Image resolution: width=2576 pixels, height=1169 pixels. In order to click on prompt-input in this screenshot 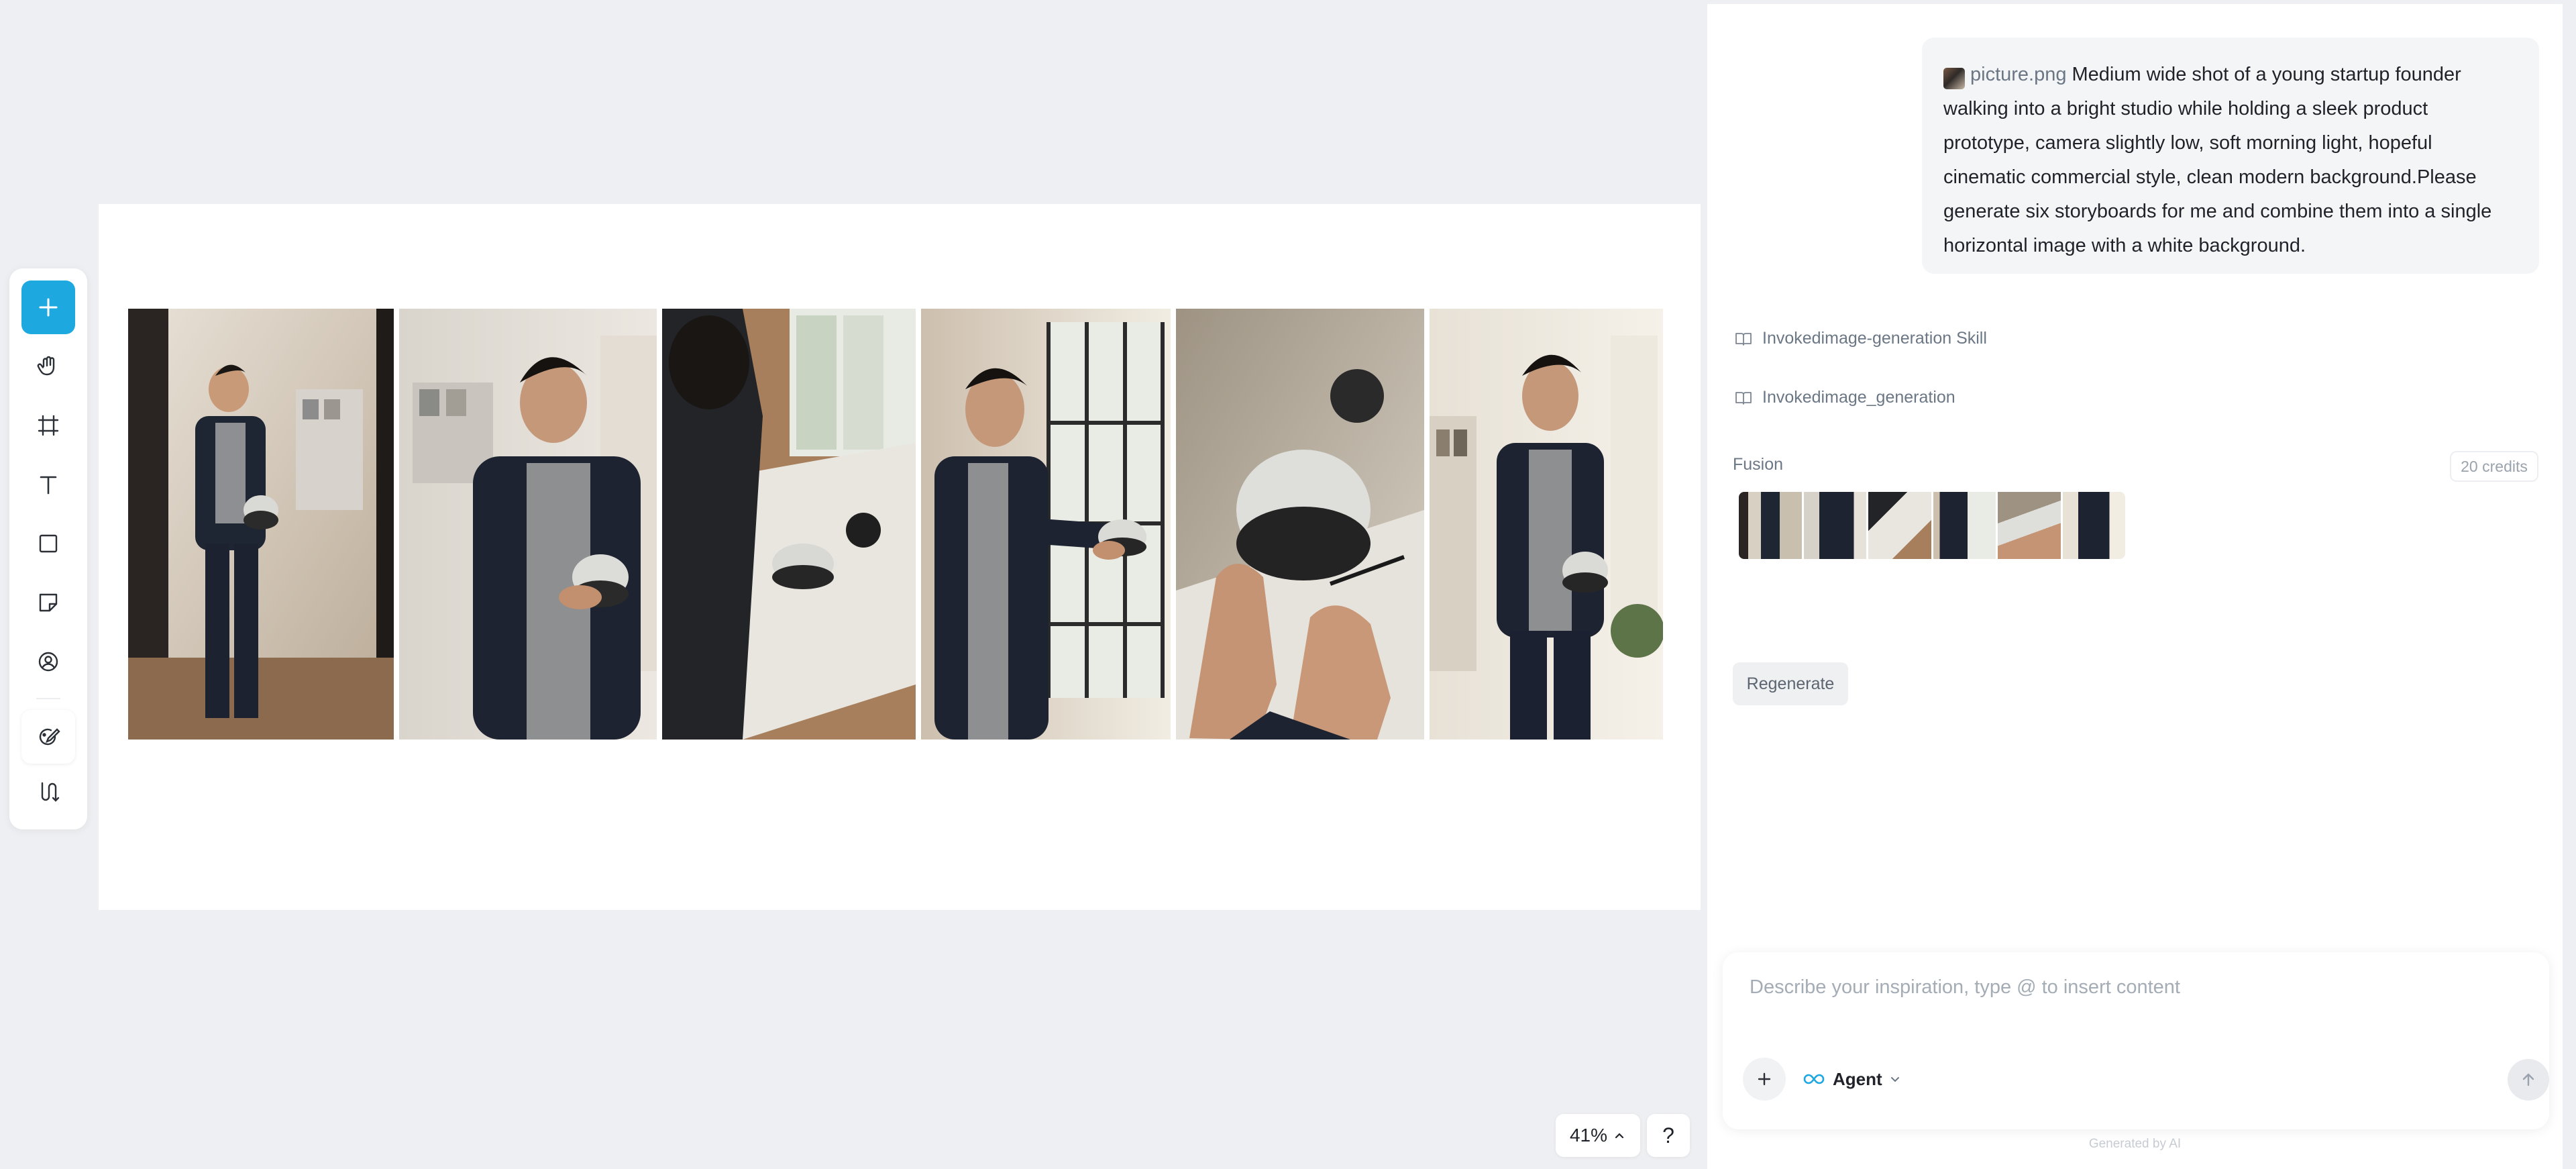, I will do `click(2132, 987)`.